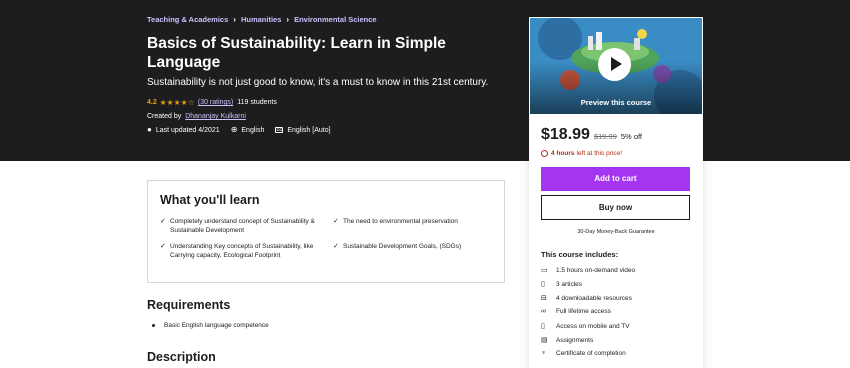  What do you see at coordinates (152, 102) in the screenshot?
I see `rating-score: 4.2` at bounding box center [152, 102].